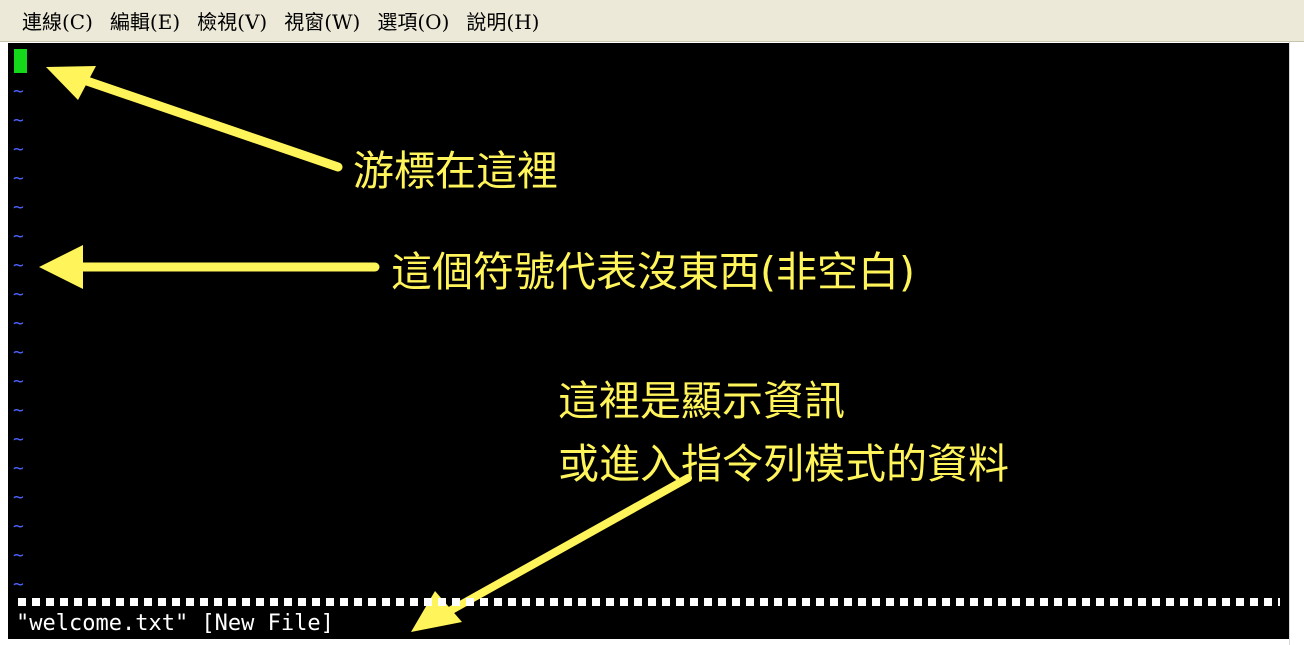 Image resolution: width=1304 pixels, height=645 pixels. What do you see at coordinates (20, 61) in the screenshot?
I see `text-cursor` at bounding box center [20, 61].